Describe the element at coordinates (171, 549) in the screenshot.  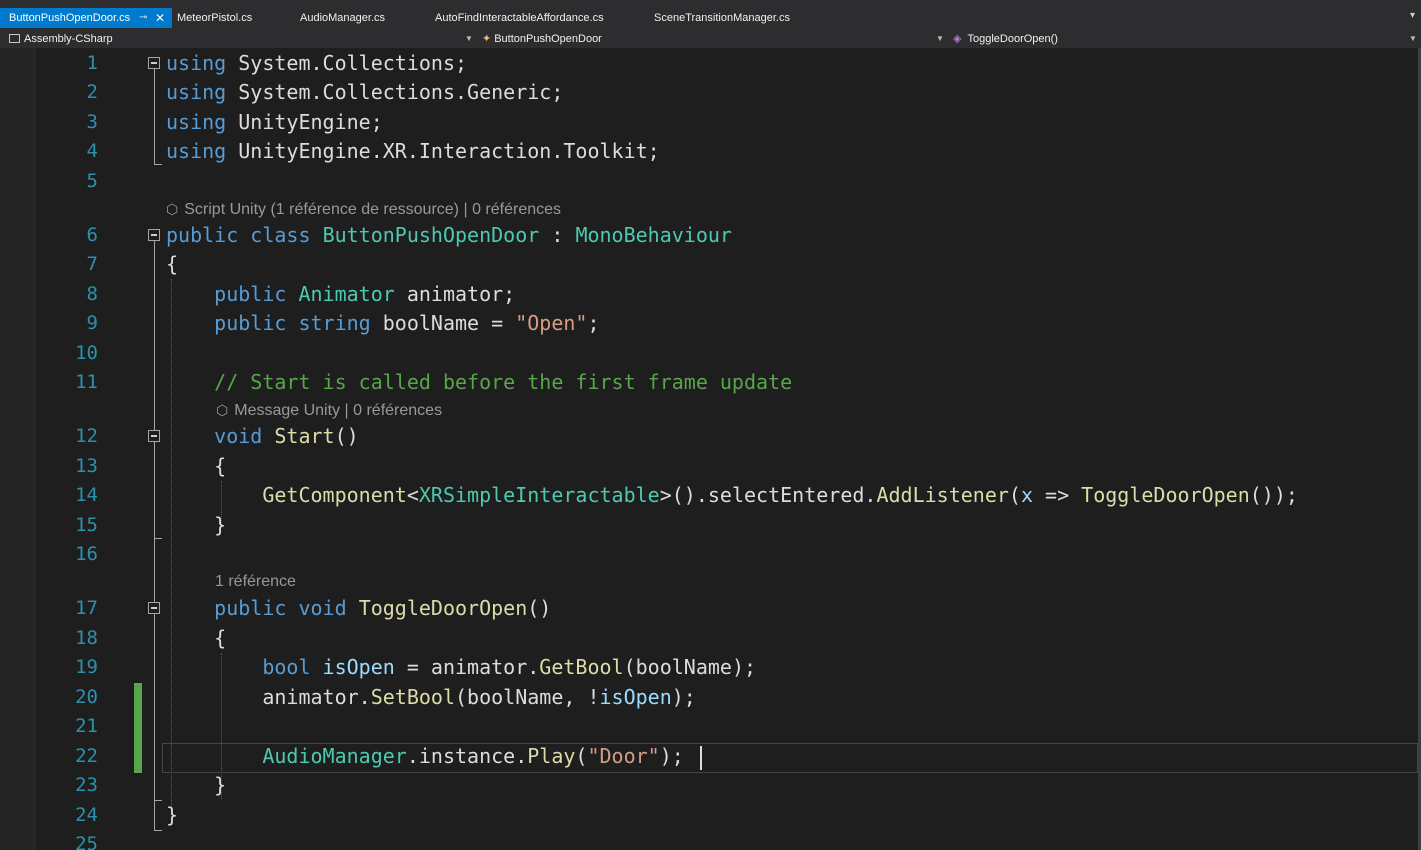
I see `indent-guide` at that location.